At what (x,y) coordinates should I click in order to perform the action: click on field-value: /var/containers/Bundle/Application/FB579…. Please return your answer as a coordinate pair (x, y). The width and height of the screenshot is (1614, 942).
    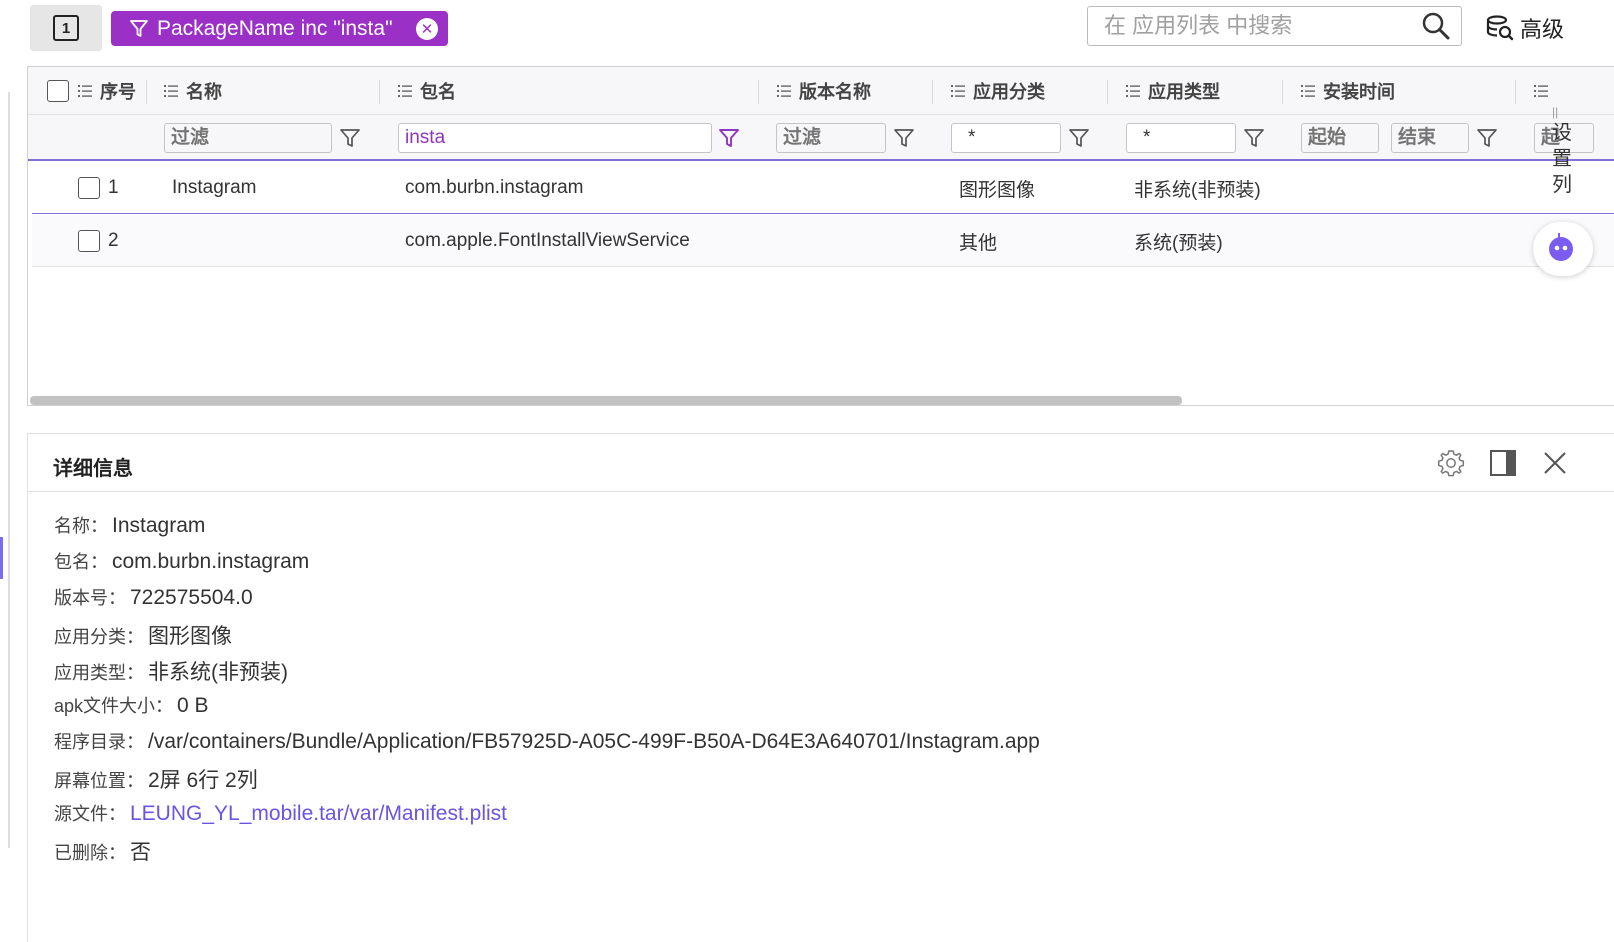
    Looking at the image, I should click on (594, 741).